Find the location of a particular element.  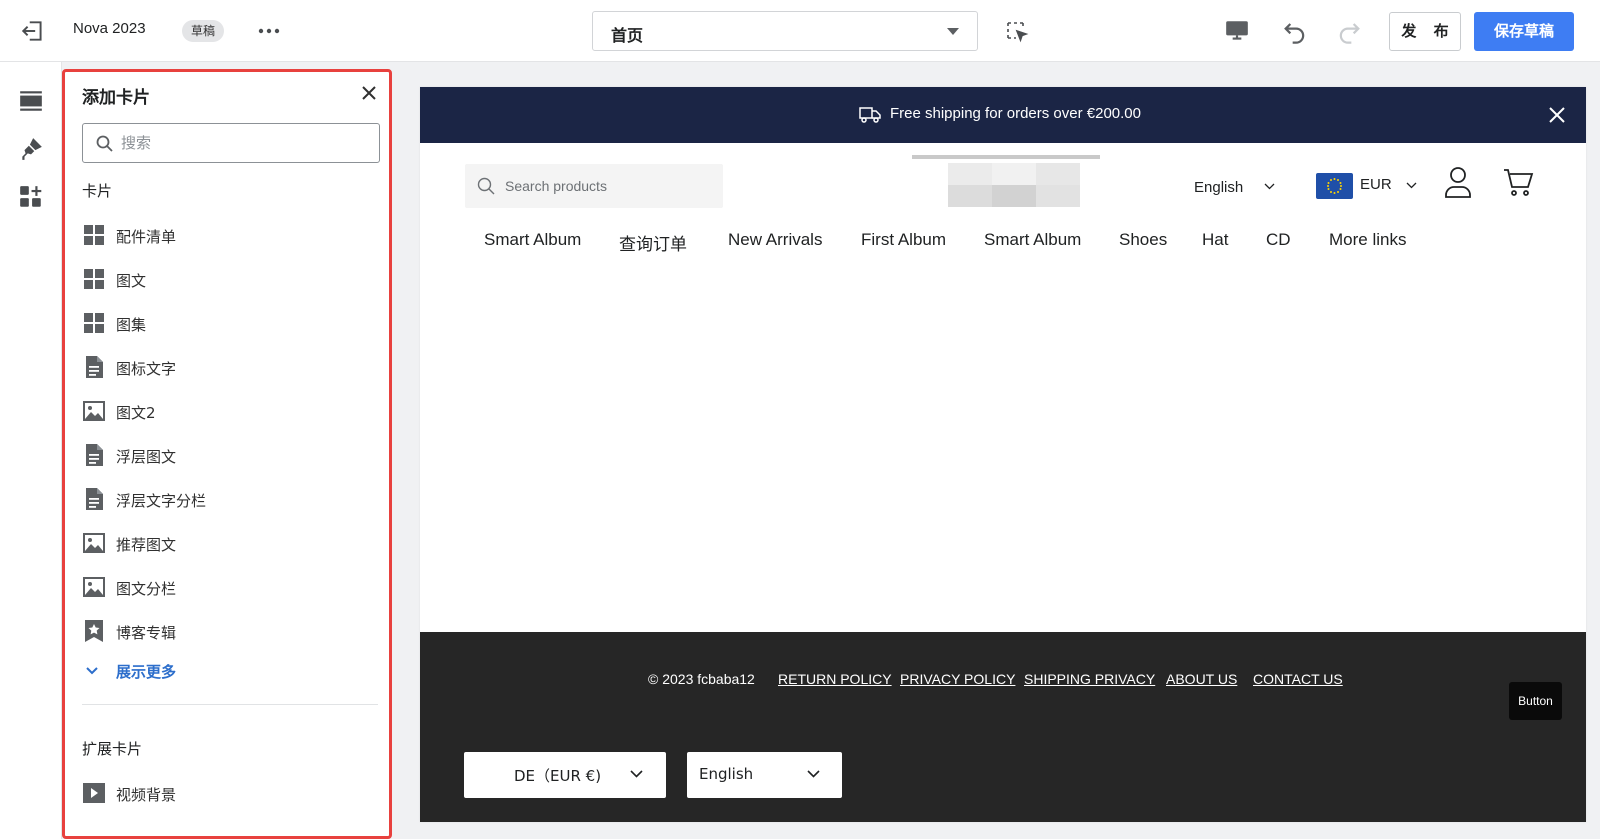

announcement-text: Free shipping for orders over €200.00 is located at coordinates (1015, 113).